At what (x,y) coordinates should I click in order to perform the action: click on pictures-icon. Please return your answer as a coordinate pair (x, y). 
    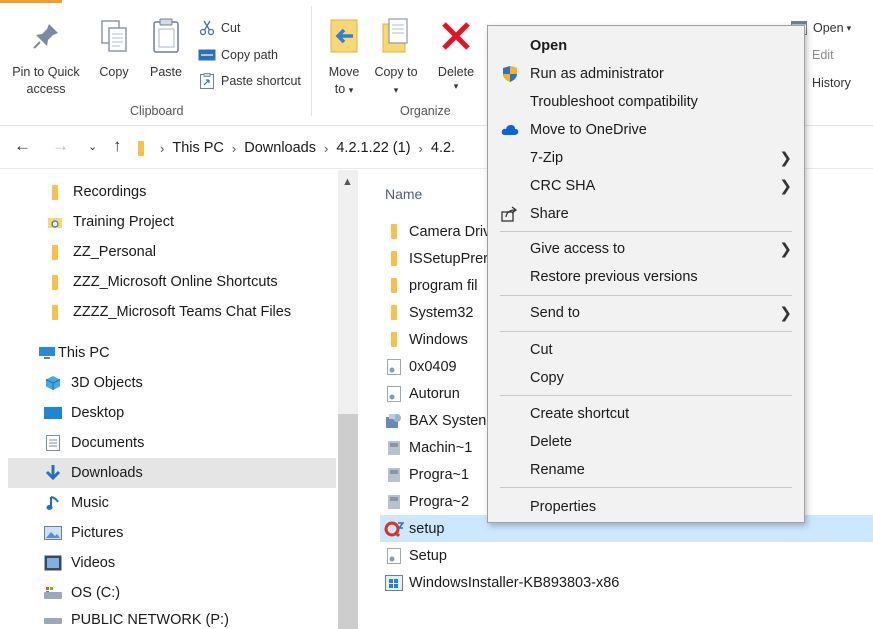
    Looking at the image, I should click on (53, 533).